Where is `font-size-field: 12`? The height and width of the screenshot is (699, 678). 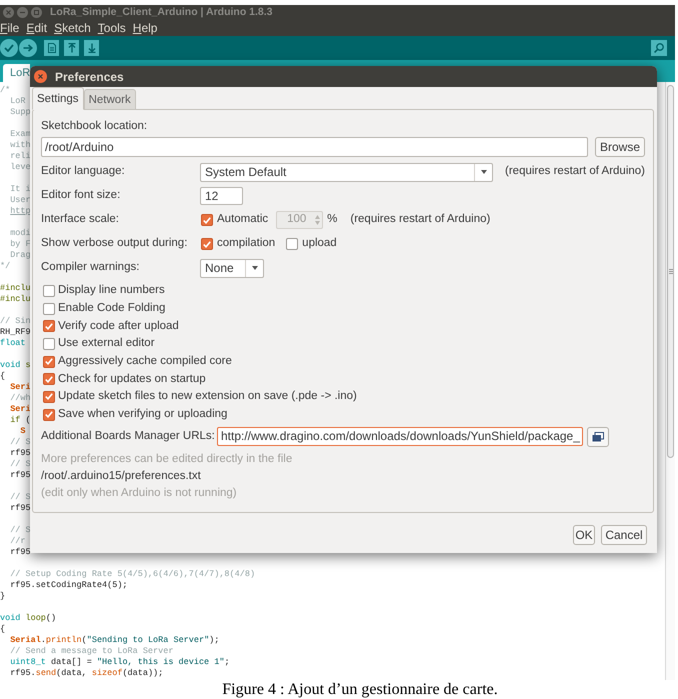 font-size-field: 12 is located at coordinates (221, 196).